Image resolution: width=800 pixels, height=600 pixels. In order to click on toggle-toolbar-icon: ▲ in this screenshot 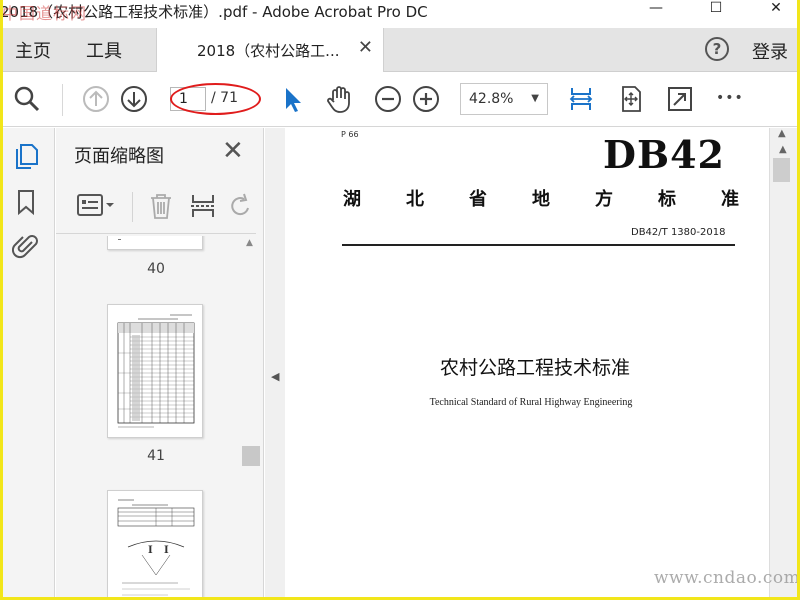, I will do `click(782, 133)`.